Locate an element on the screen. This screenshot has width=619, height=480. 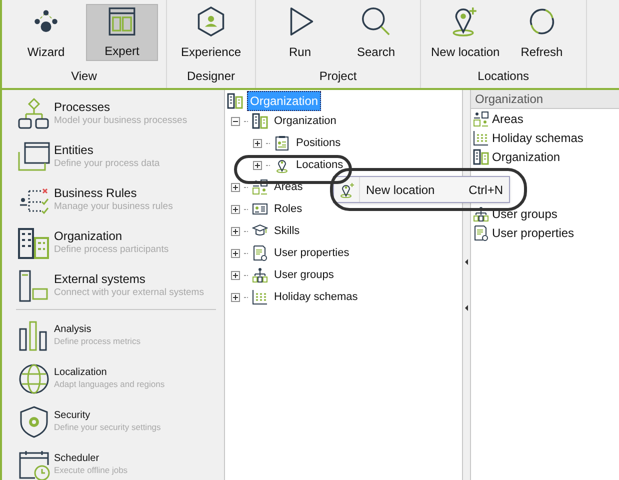
sidebar-title: Organization is located at coordinates (89, 236).